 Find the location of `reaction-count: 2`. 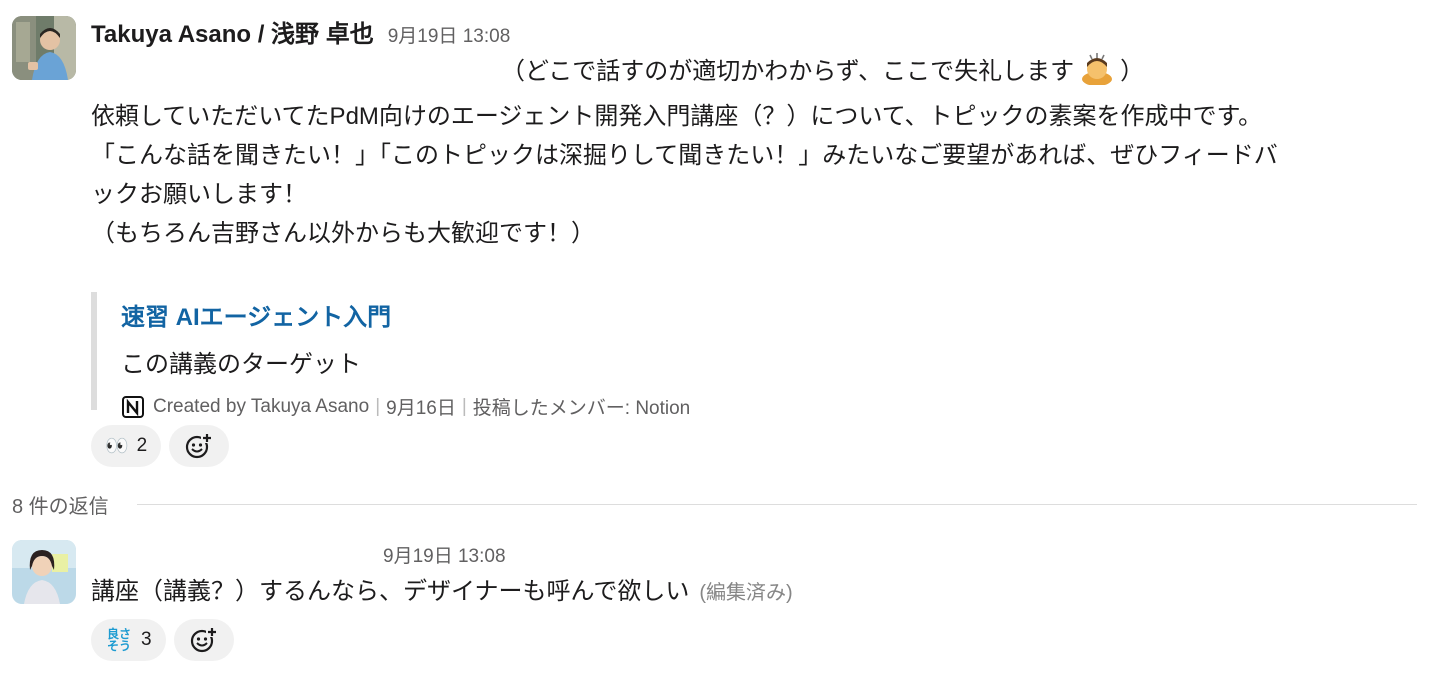

reaction-count: 2 is located at coordinates (142, 445).